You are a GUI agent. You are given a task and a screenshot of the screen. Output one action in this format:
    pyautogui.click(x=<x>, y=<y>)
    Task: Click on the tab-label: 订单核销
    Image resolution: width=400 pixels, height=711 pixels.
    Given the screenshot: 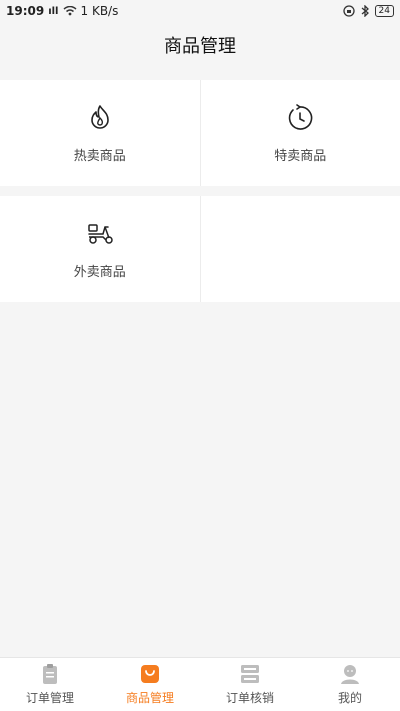 What is the action you would take?
    pyautogui.click(x=249, y=698)
    